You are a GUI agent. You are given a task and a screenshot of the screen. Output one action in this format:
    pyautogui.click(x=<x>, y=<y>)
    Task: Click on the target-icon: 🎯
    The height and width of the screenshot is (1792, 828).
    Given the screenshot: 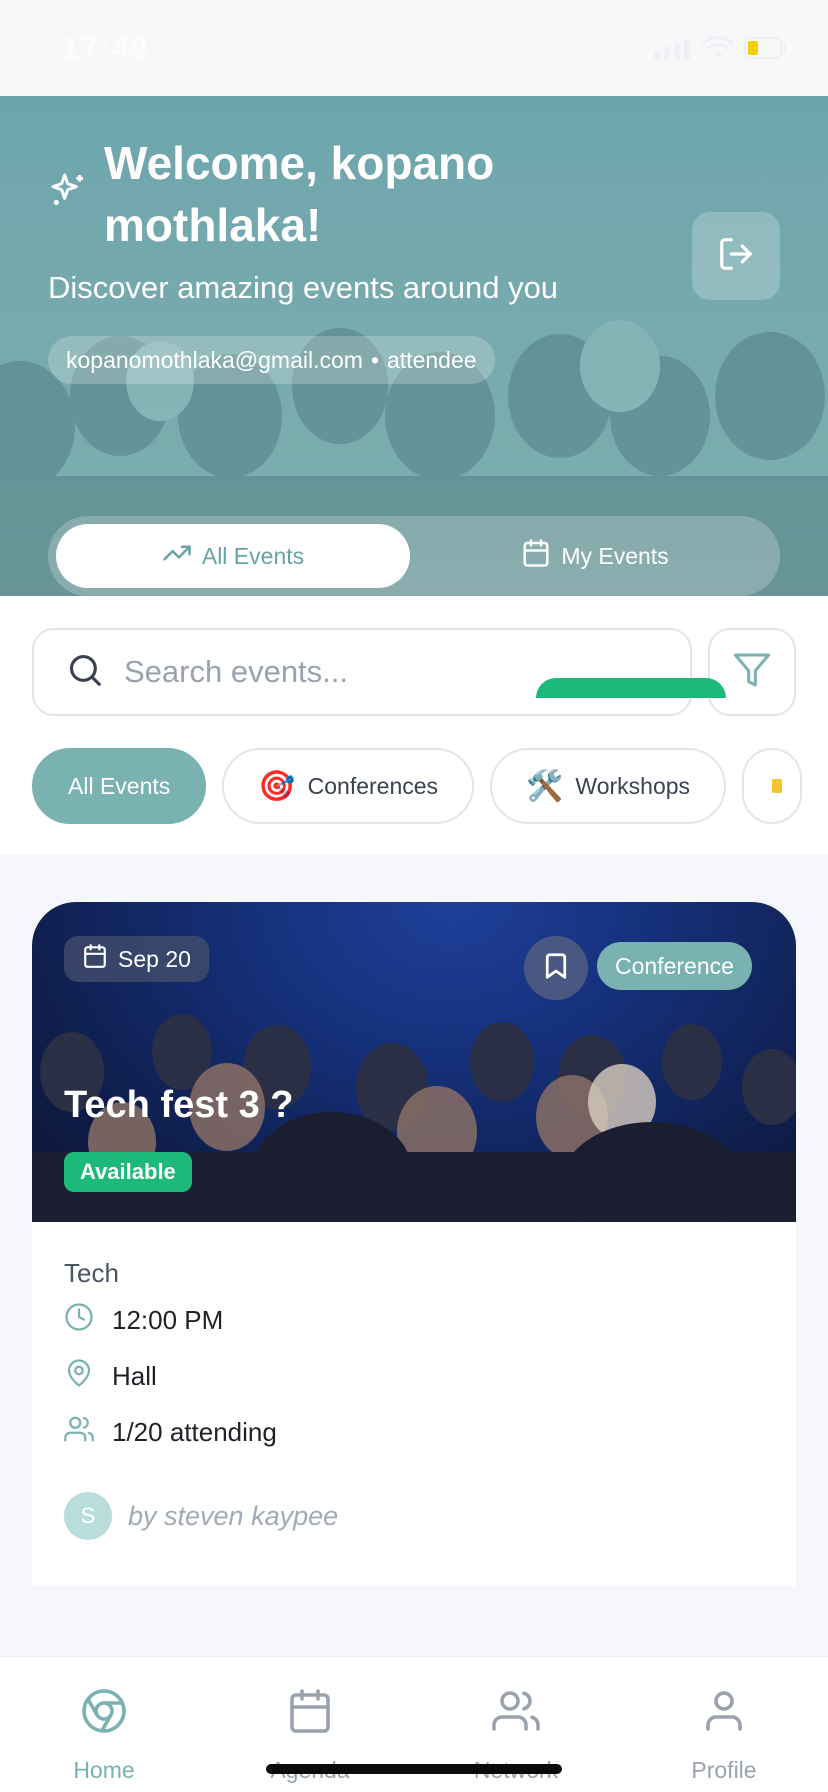 What is the action you would take?
    pyautogui.click(x=277, y=786)
    